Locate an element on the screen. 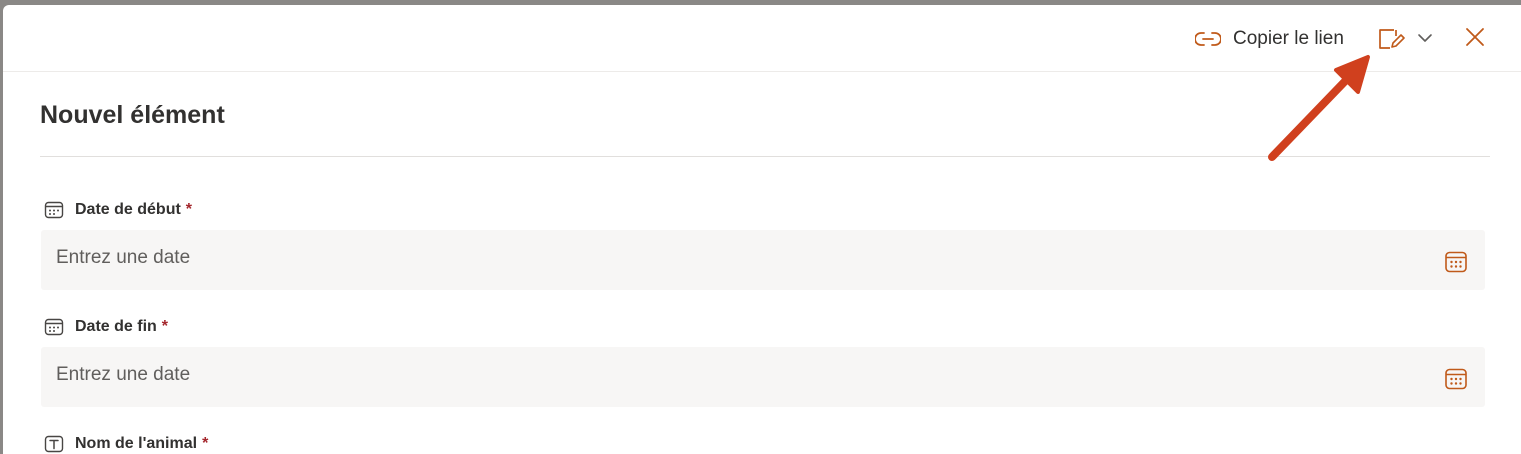  link-icon is located at coordinates (1208, 39).